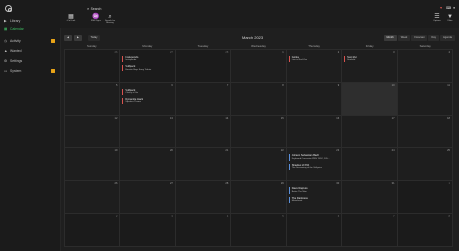 The width and height of the screenshot is (459, 251). Describe the element at coordinates (30, 29) in the screenshot. I see `sidebar-item-calendar: ▦ Calendar` at that location.